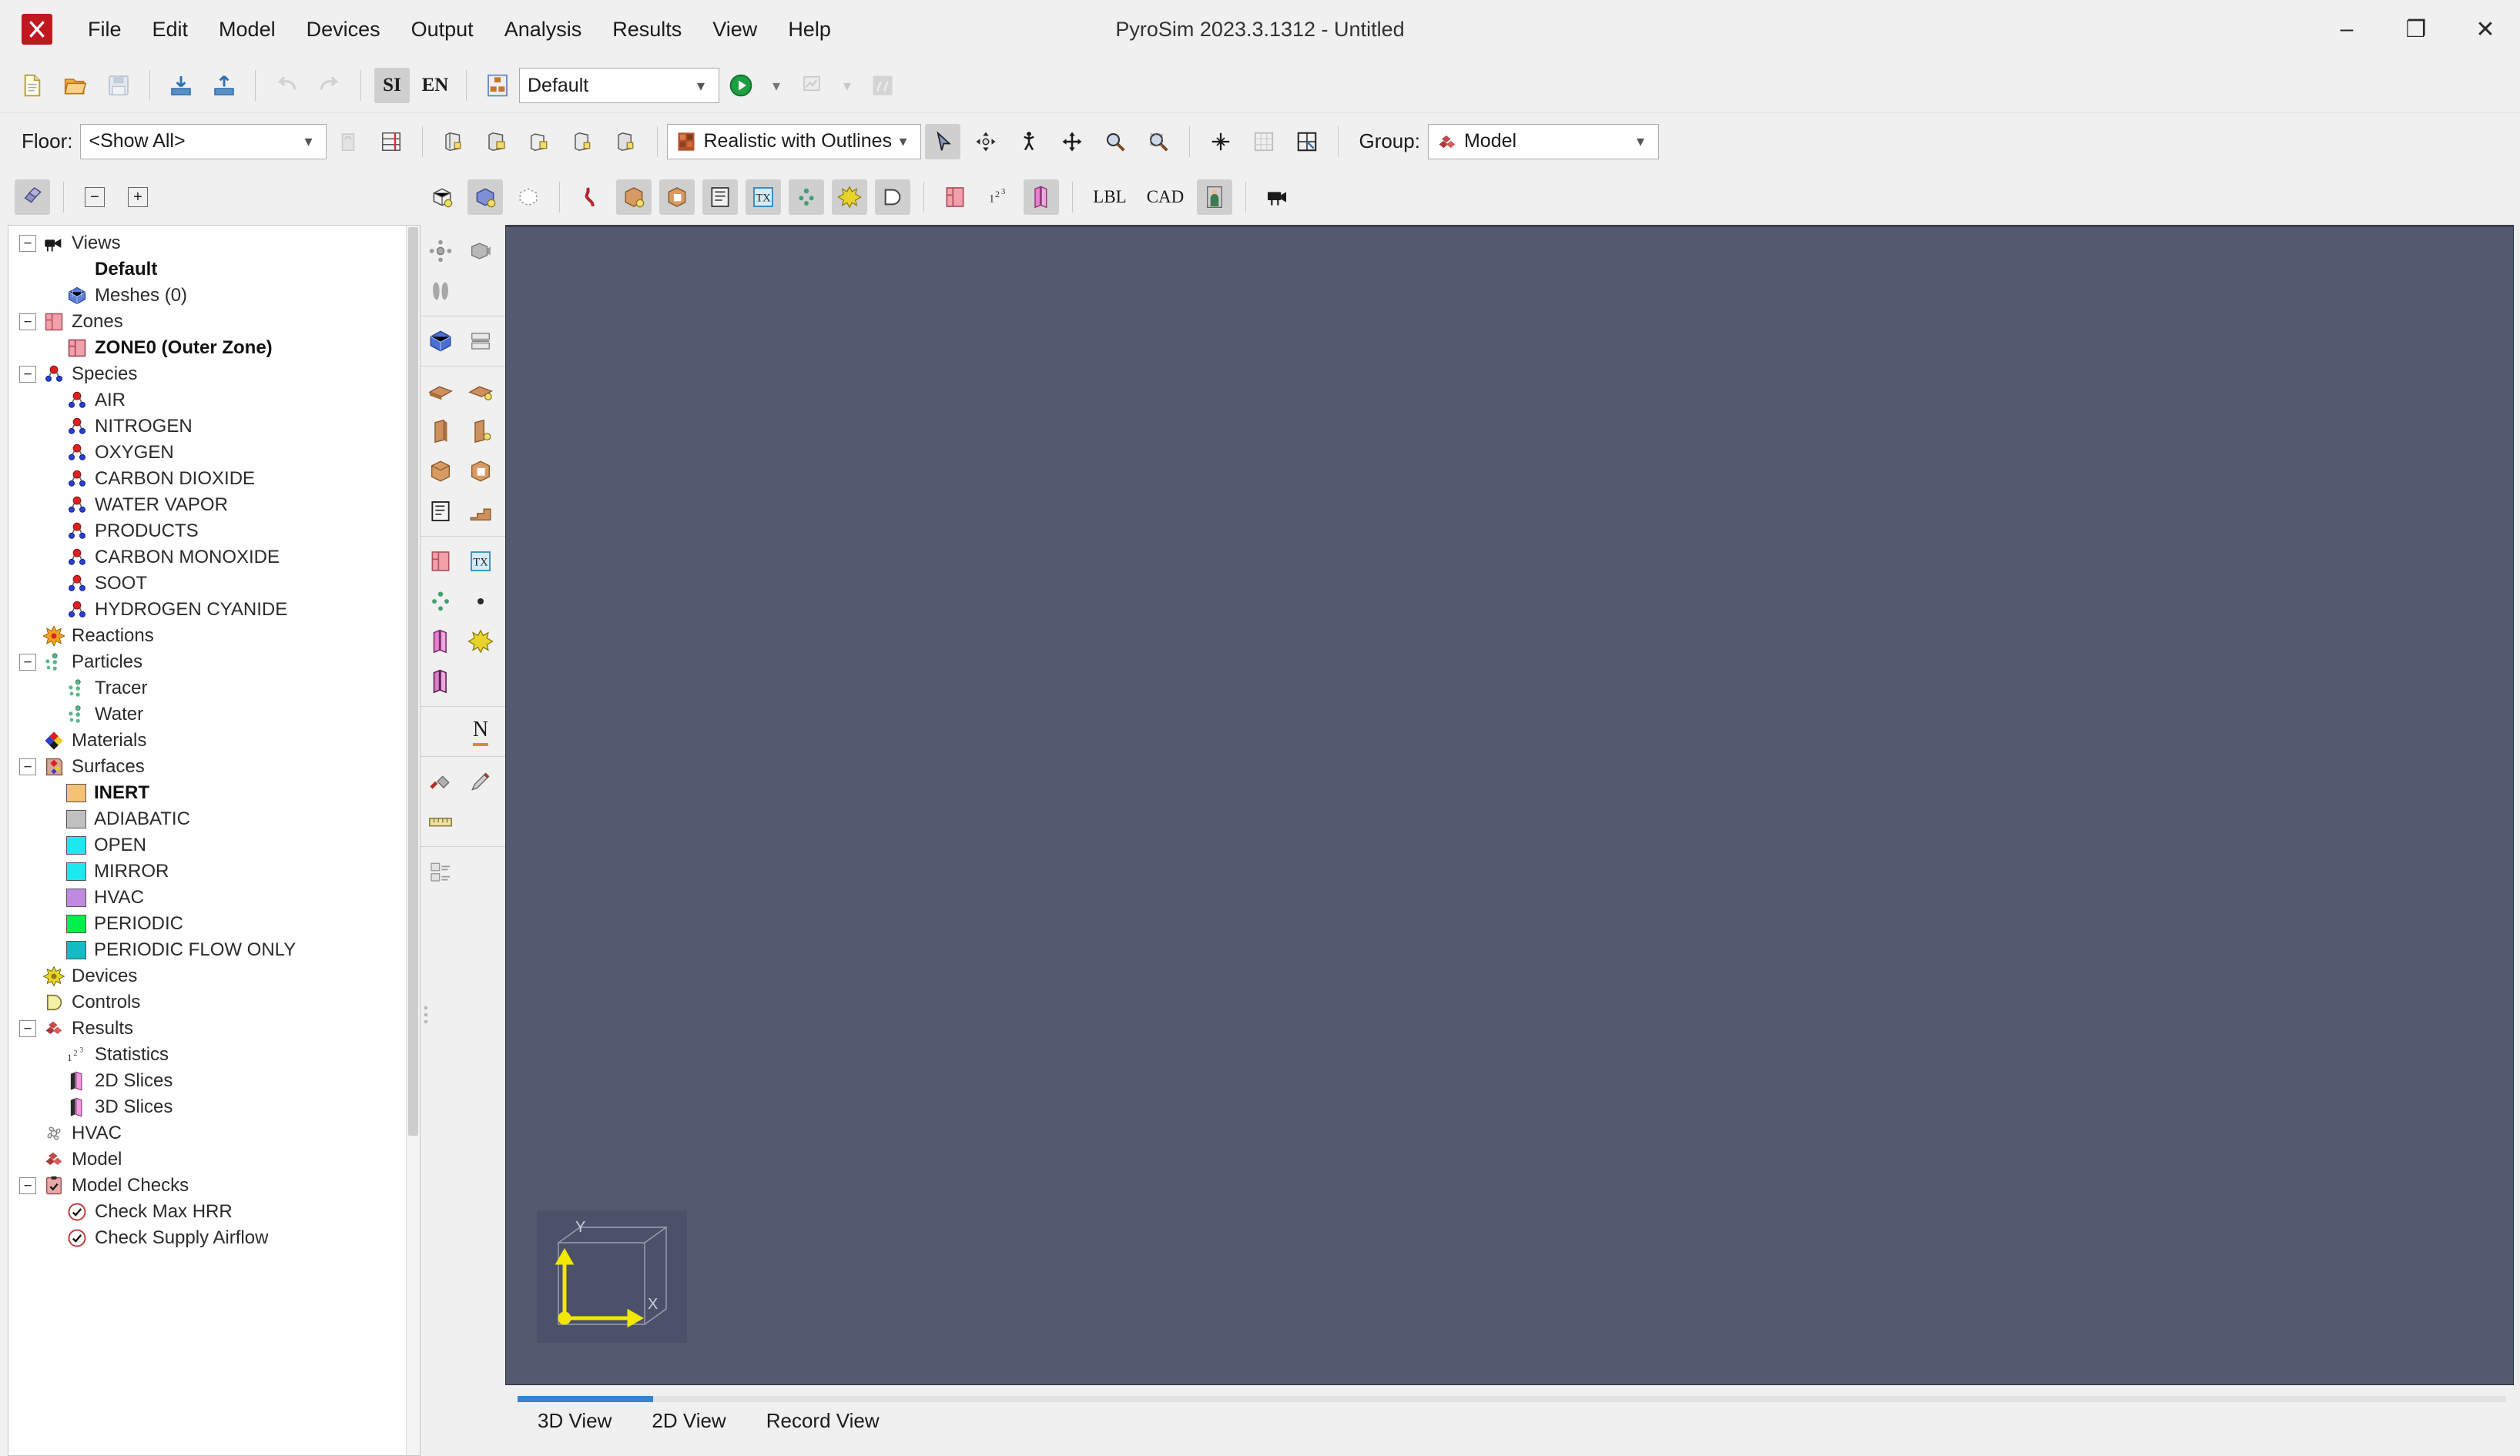 The width and height of the screenshot is (2520, 1456). I want to click on menu-item-model: Model, so click(247, 30).